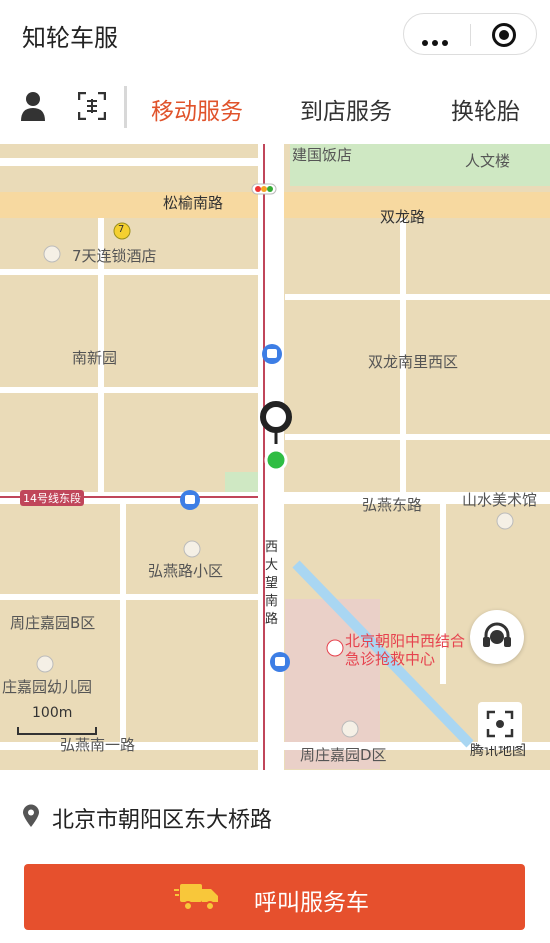 The image size is (550, 943). I want to click on close-icon, so click(504, 35).